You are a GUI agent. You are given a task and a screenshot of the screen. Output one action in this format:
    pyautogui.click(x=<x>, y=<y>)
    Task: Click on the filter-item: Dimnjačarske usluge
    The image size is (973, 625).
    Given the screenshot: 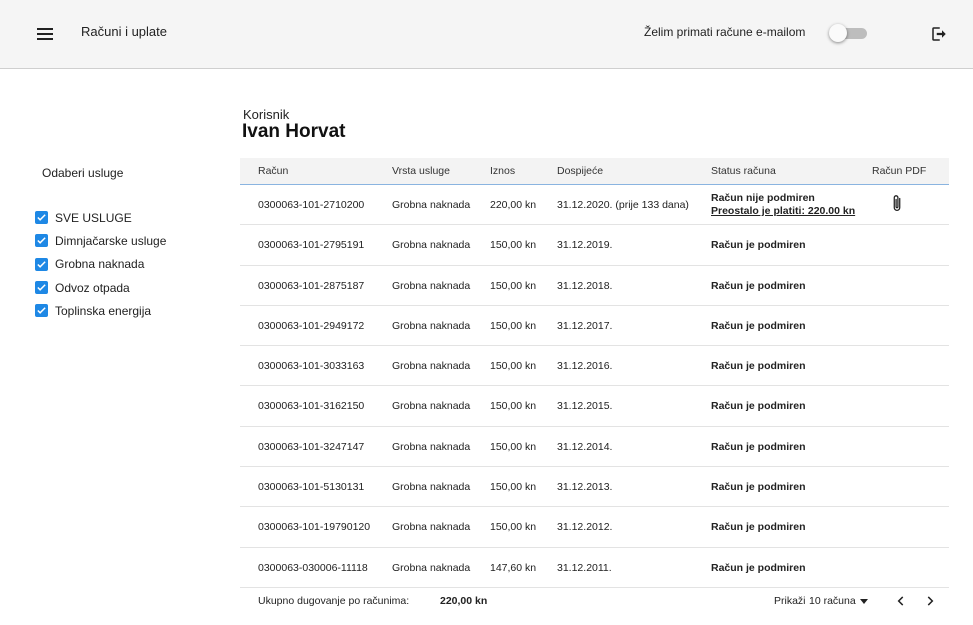 What is the action you would take?
    pyautogui.click(x=100, y=240)
    